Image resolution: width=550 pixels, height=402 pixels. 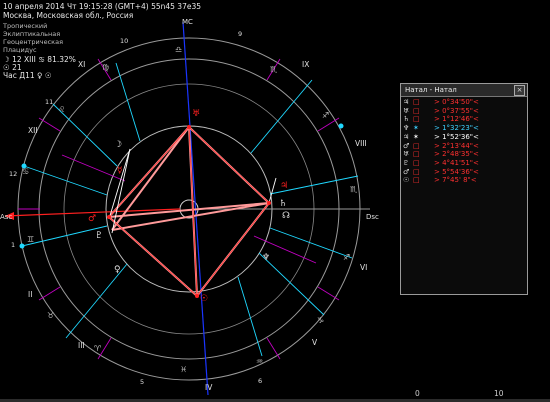 I want to click on header-house-system: Плацидус, so click(x=20, y=50).